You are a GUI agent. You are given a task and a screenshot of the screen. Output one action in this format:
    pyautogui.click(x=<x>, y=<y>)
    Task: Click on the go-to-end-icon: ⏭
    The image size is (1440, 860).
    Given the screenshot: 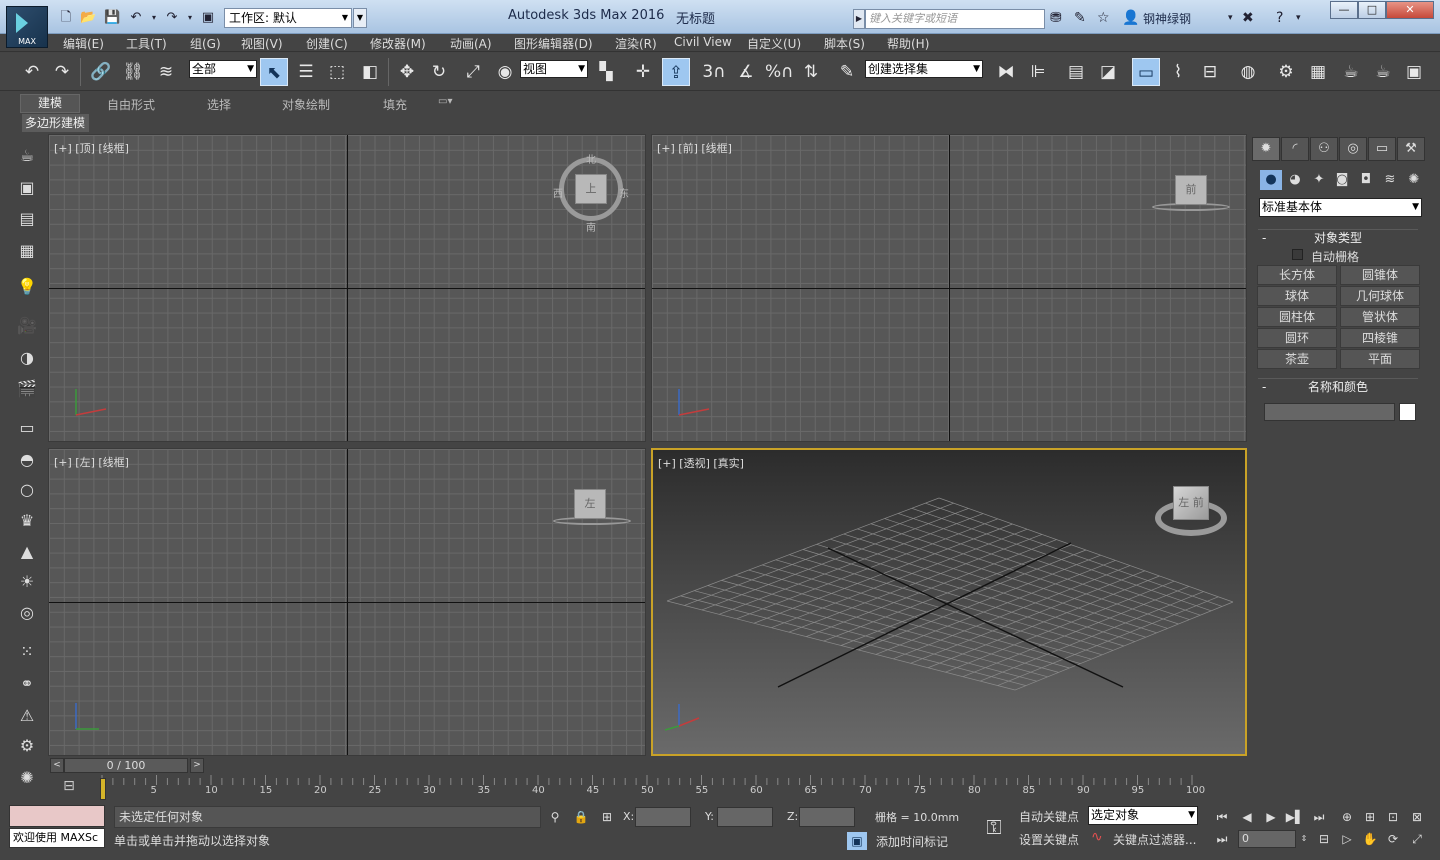 What is the action you would take?
    pyautogui.click(x=1319, y=817)
    